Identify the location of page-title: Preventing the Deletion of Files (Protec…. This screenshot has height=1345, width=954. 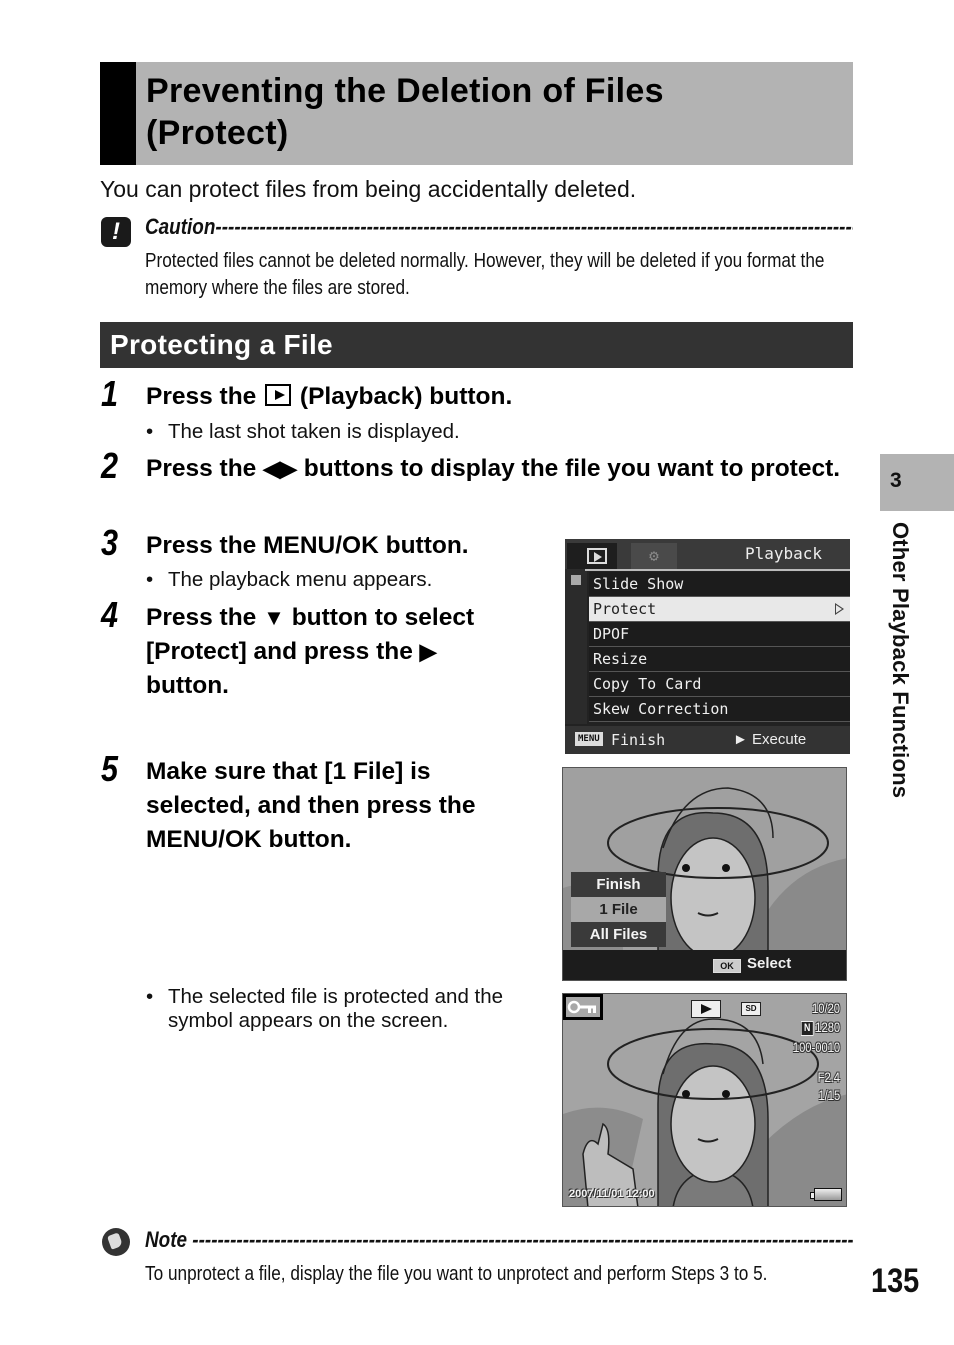
(405, 112).